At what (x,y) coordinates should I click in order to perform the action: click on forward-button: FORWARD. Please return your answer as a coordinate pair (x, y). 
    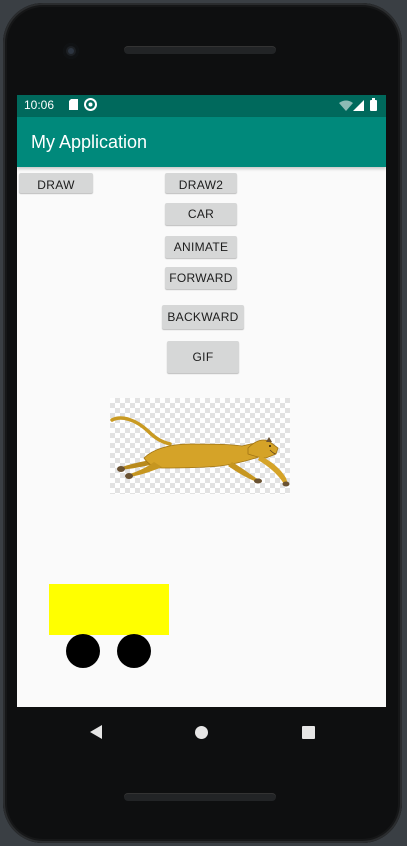
    Looking at the image, I should click on (201, 278).